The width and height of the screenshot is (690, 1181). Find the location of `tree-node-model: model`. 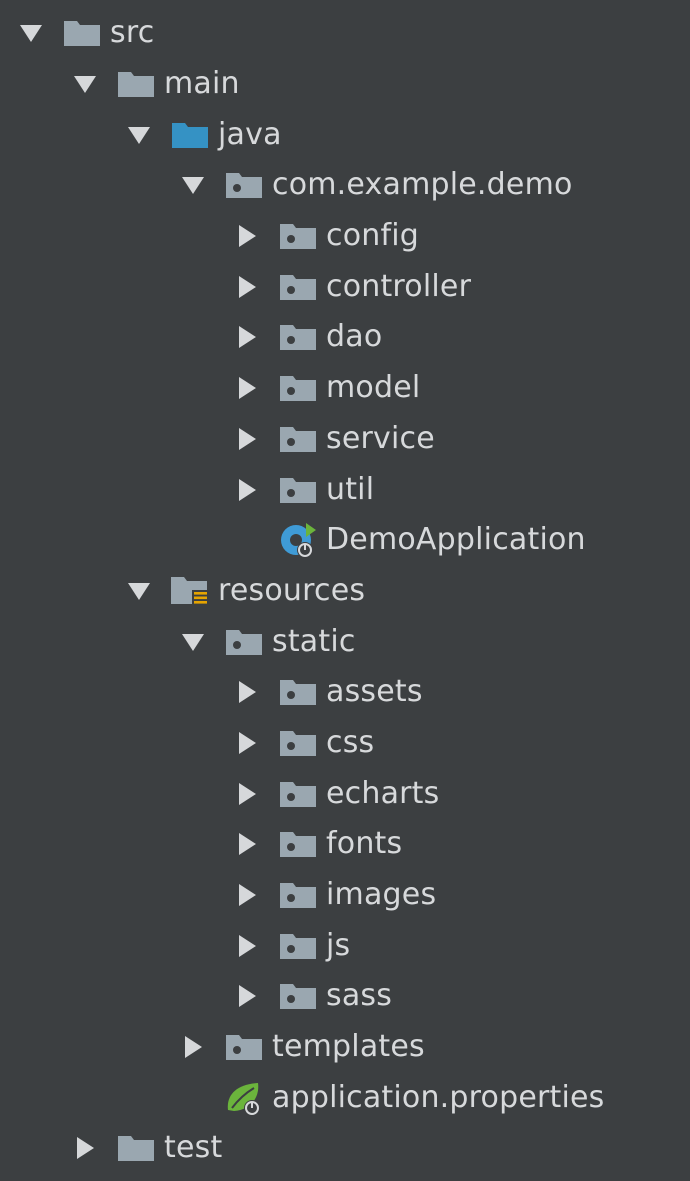

tree-node-model: model is located at coordinates (345, 388).